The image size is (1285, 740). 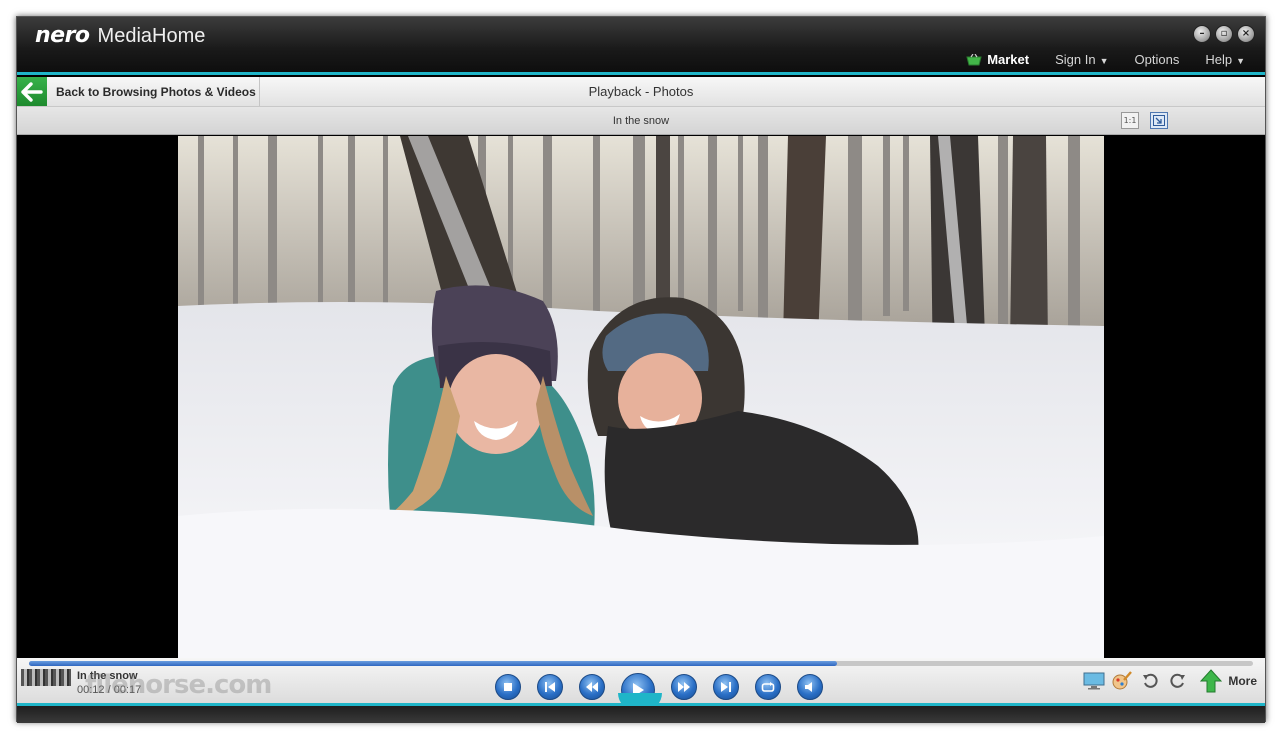 What do you see at coordinates (1211, 681) in the screenshot?
I see `arrow-up-icon` at bounding box center [1211, 681].